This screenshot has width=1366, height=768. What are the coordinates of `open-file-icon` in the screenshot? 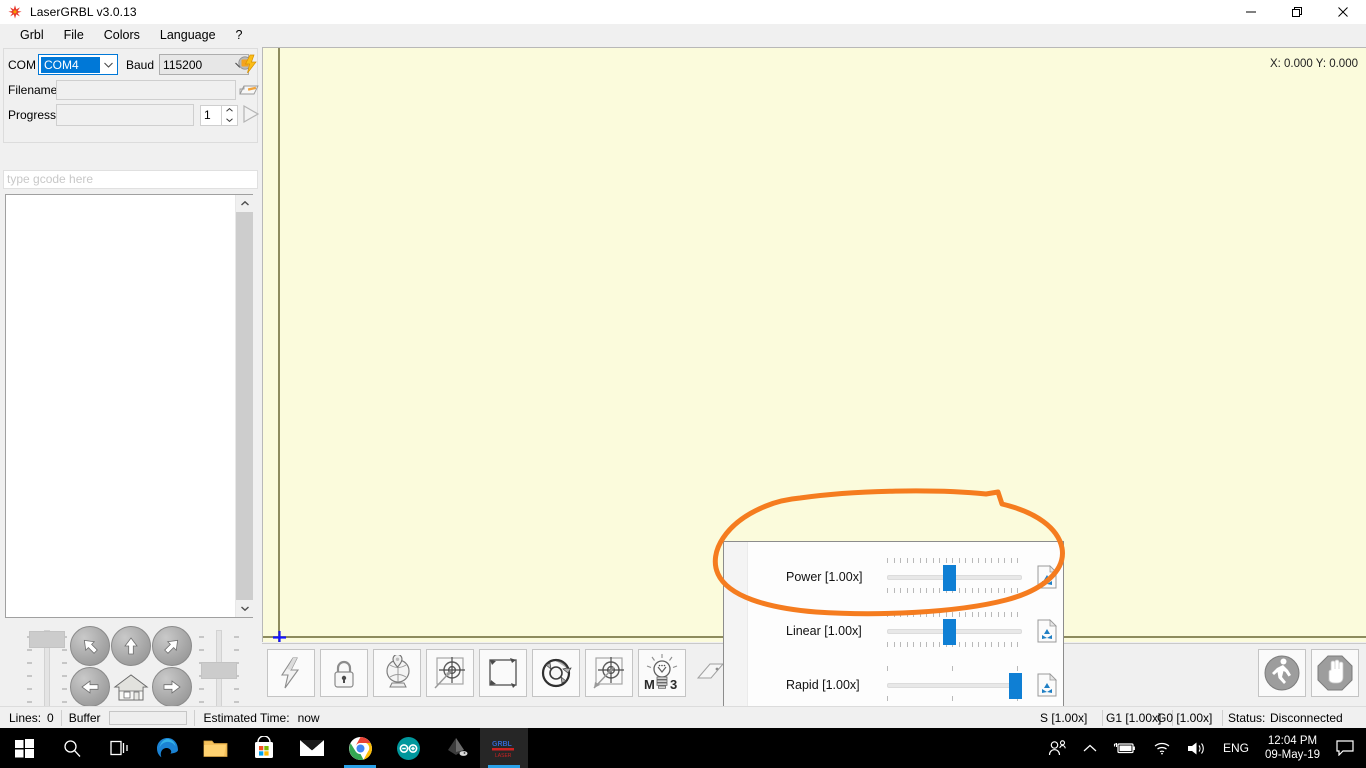 It's located at (249, 90).